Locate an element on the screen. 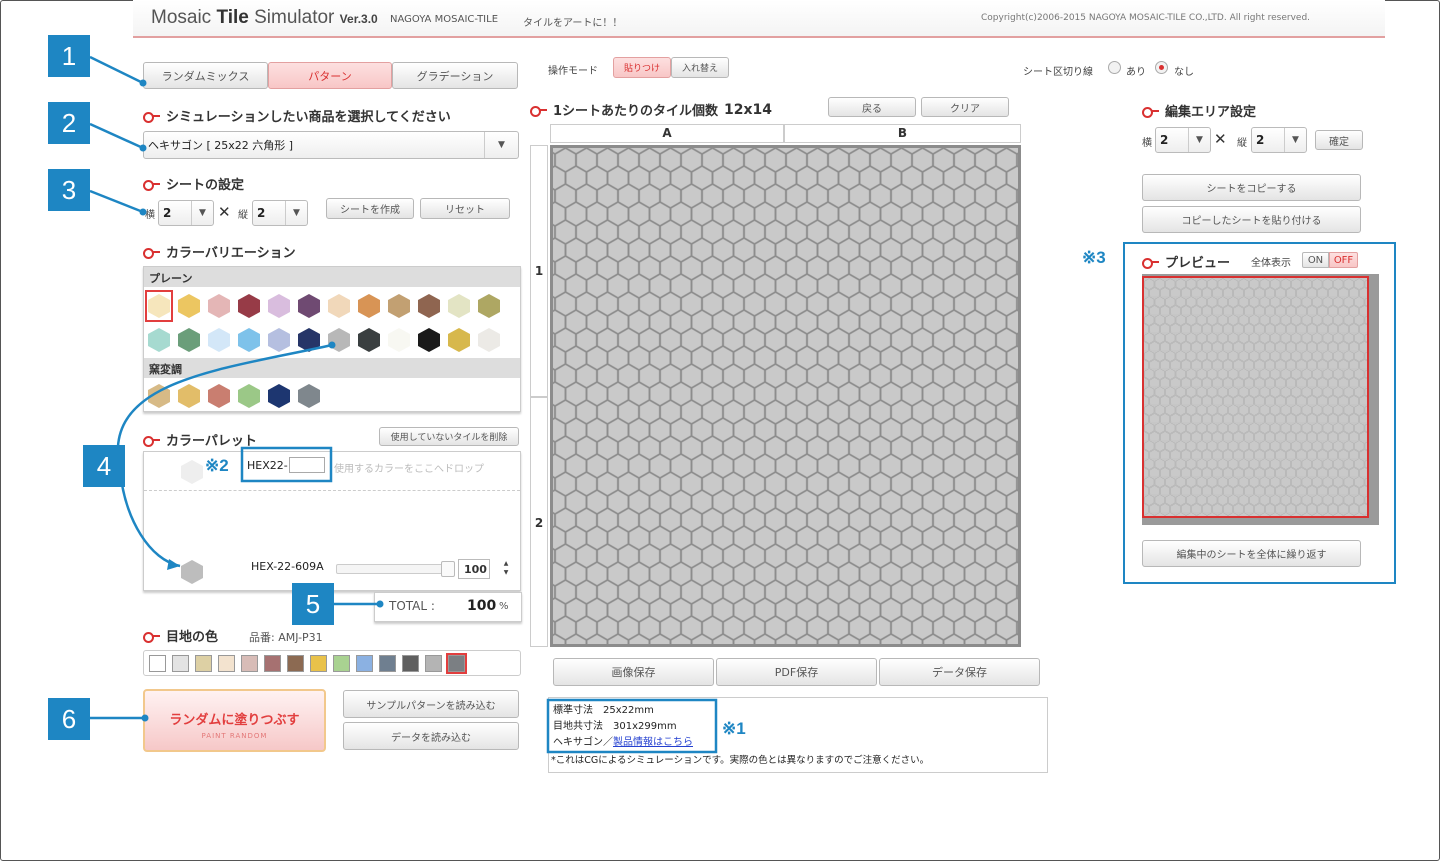 The height and width of the screenshot is (861, 1440). callout-badge-5: 5 is located at coordinates (313, 604).